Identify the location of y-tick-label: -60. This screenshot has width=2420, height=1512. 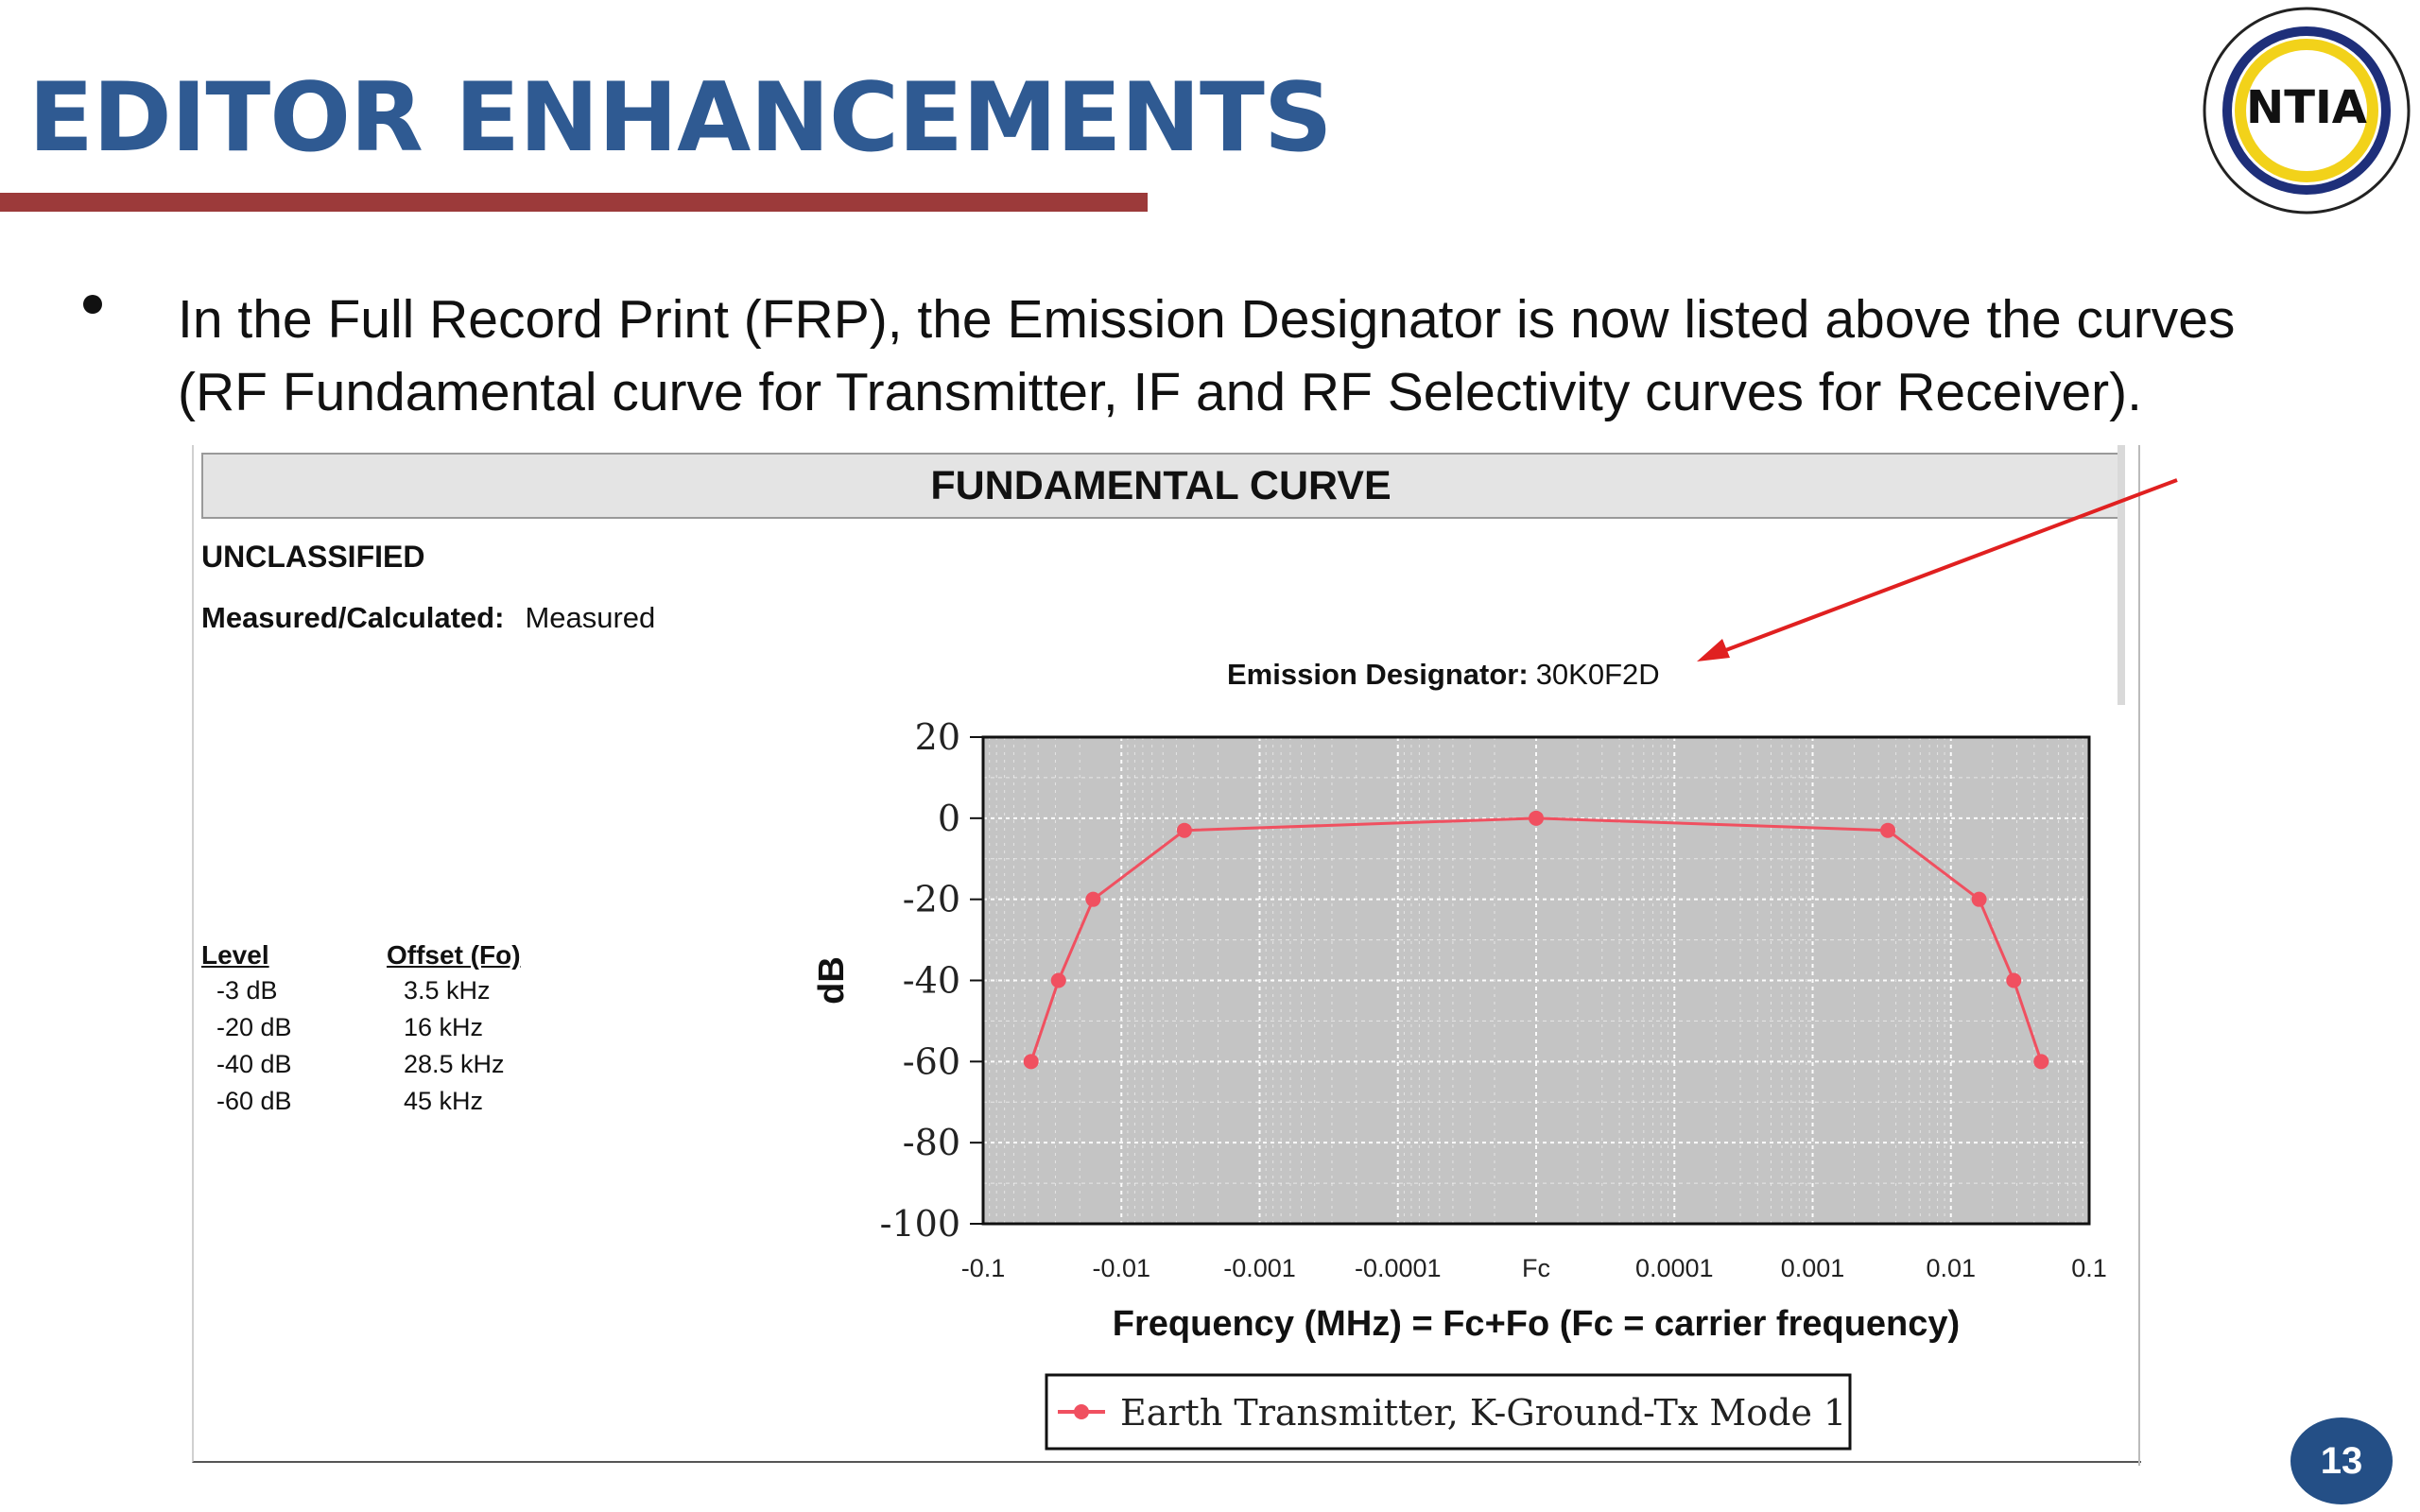
(931, 1061).